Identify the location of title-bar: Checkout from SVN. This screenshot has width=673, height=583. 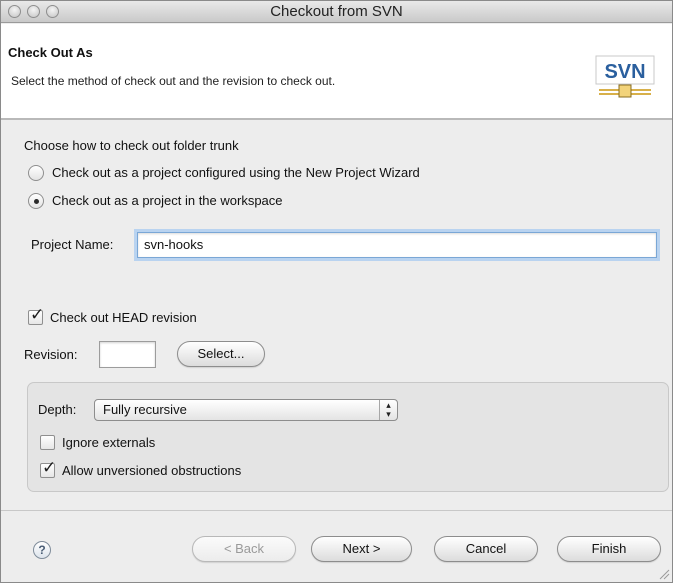
(336, 12).